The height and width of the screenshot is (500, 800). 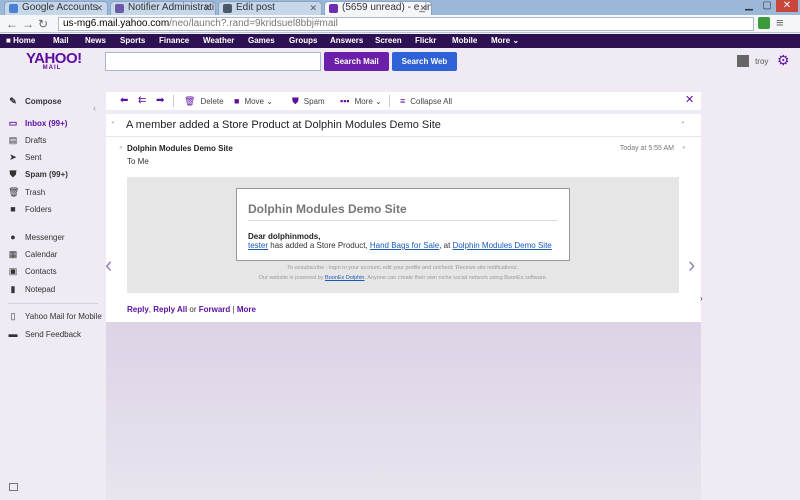 I want to click on spam-icon: ⛊, so click(x=13, y=174).